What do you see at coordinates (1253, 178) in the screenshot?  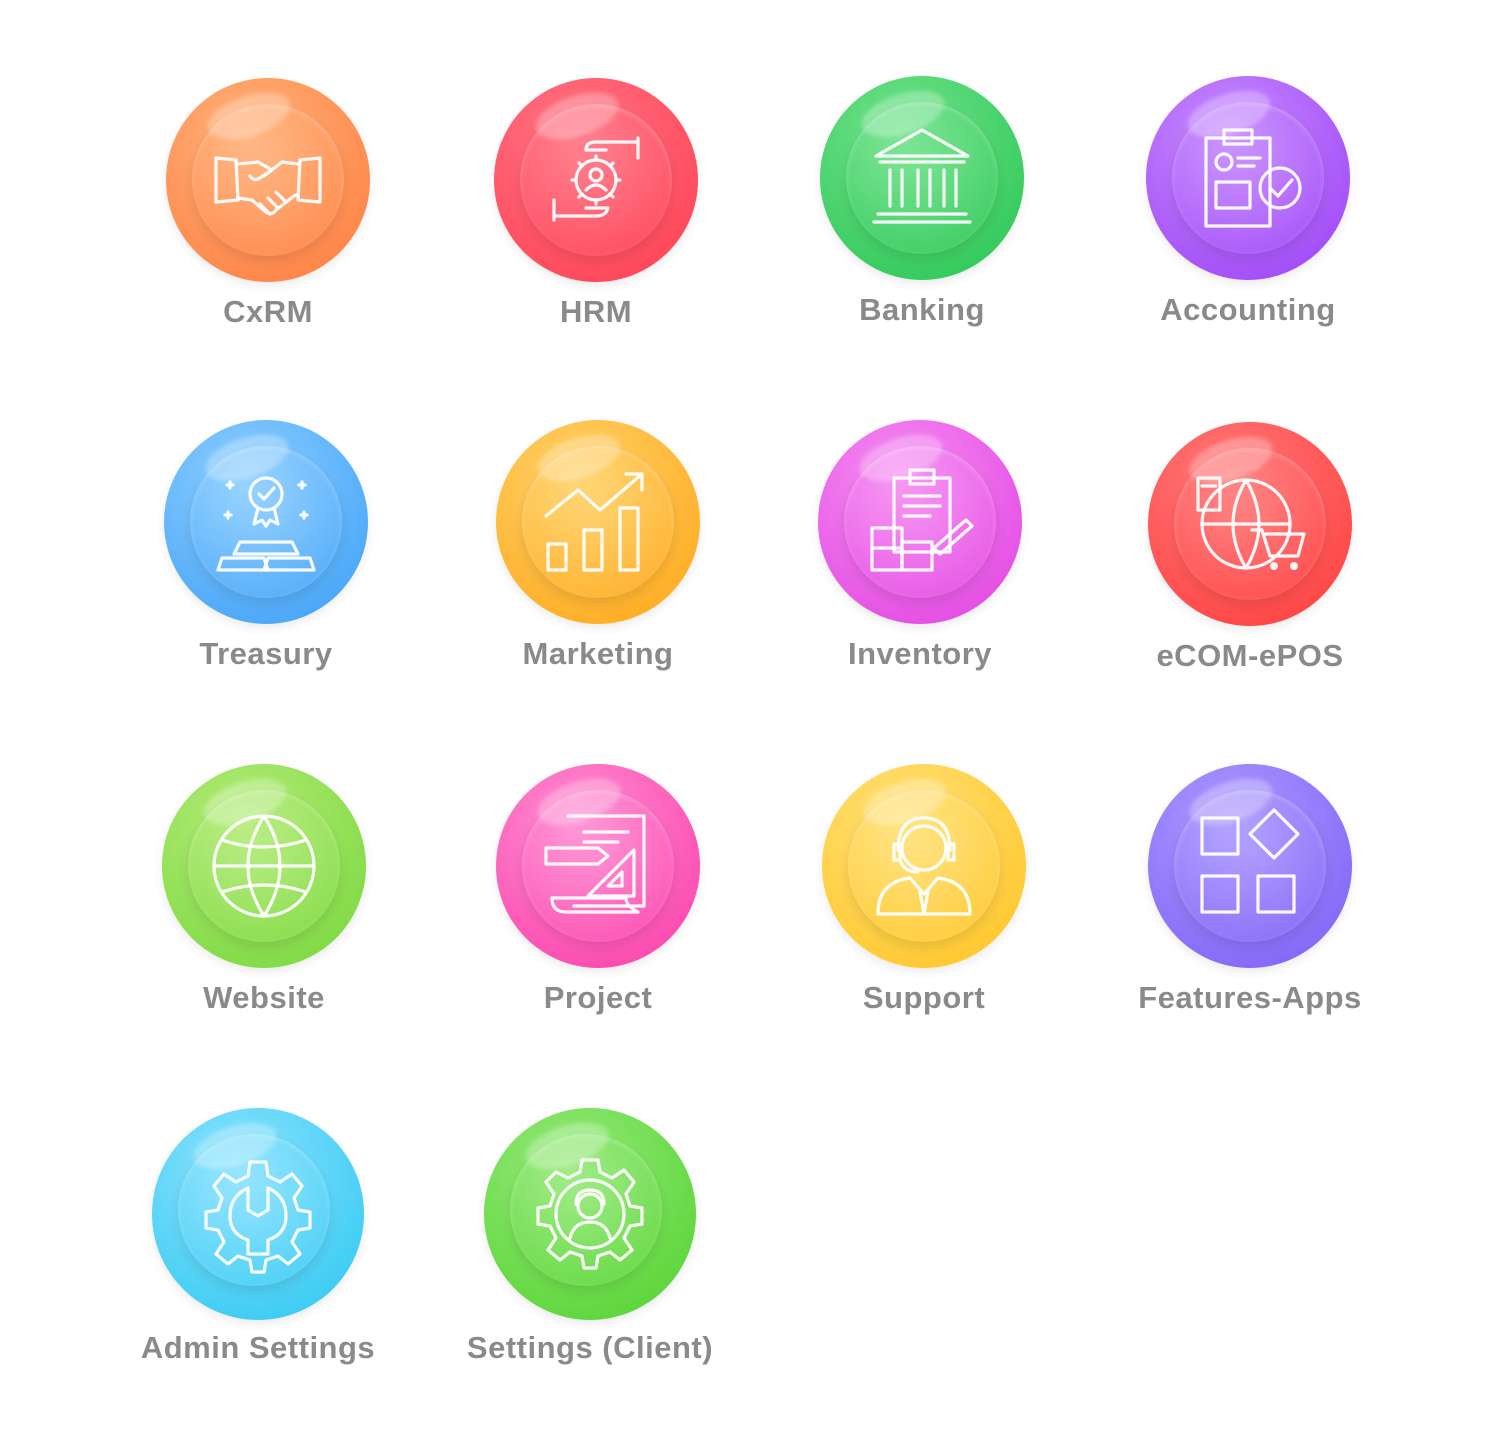 I see `clipboard-check-icon` at bounding box center [1253, 178].